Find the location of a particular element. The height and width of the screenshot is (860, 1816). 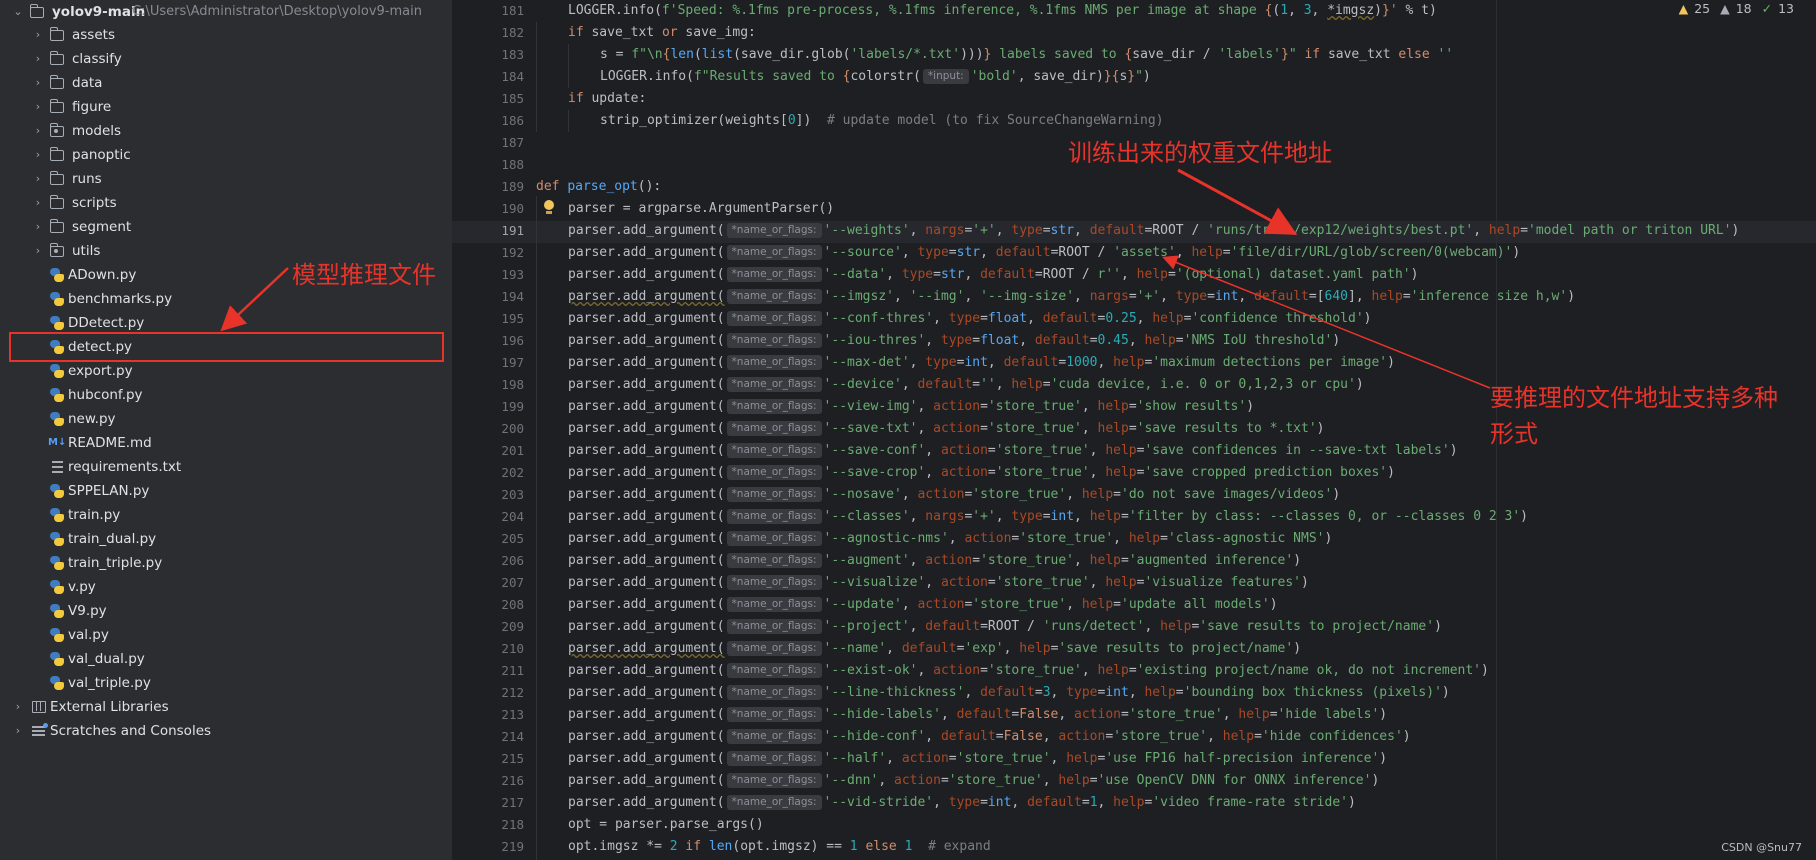

line-number: 194 is located at coordinates (512, 296).